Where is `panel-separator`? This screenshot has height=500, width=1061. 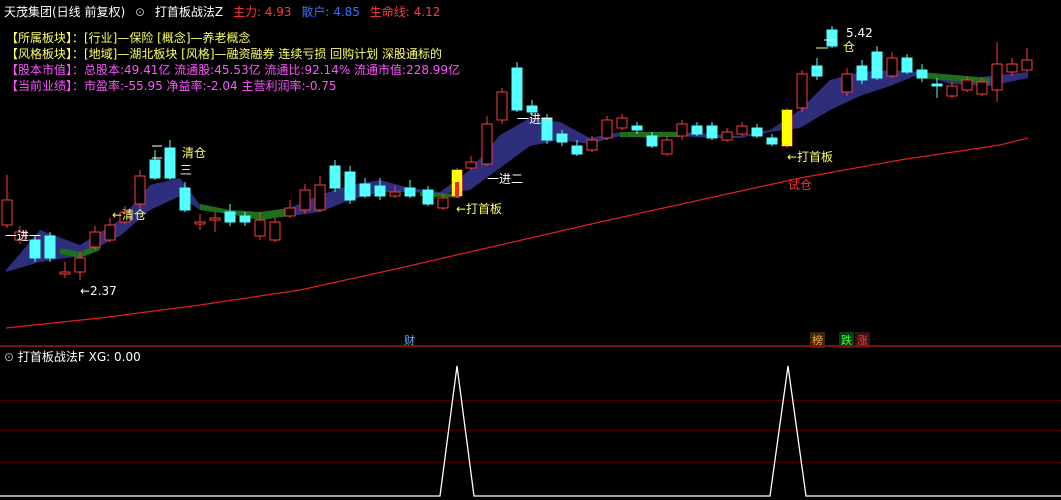
panel-separator is located at coordinates (530, 346).